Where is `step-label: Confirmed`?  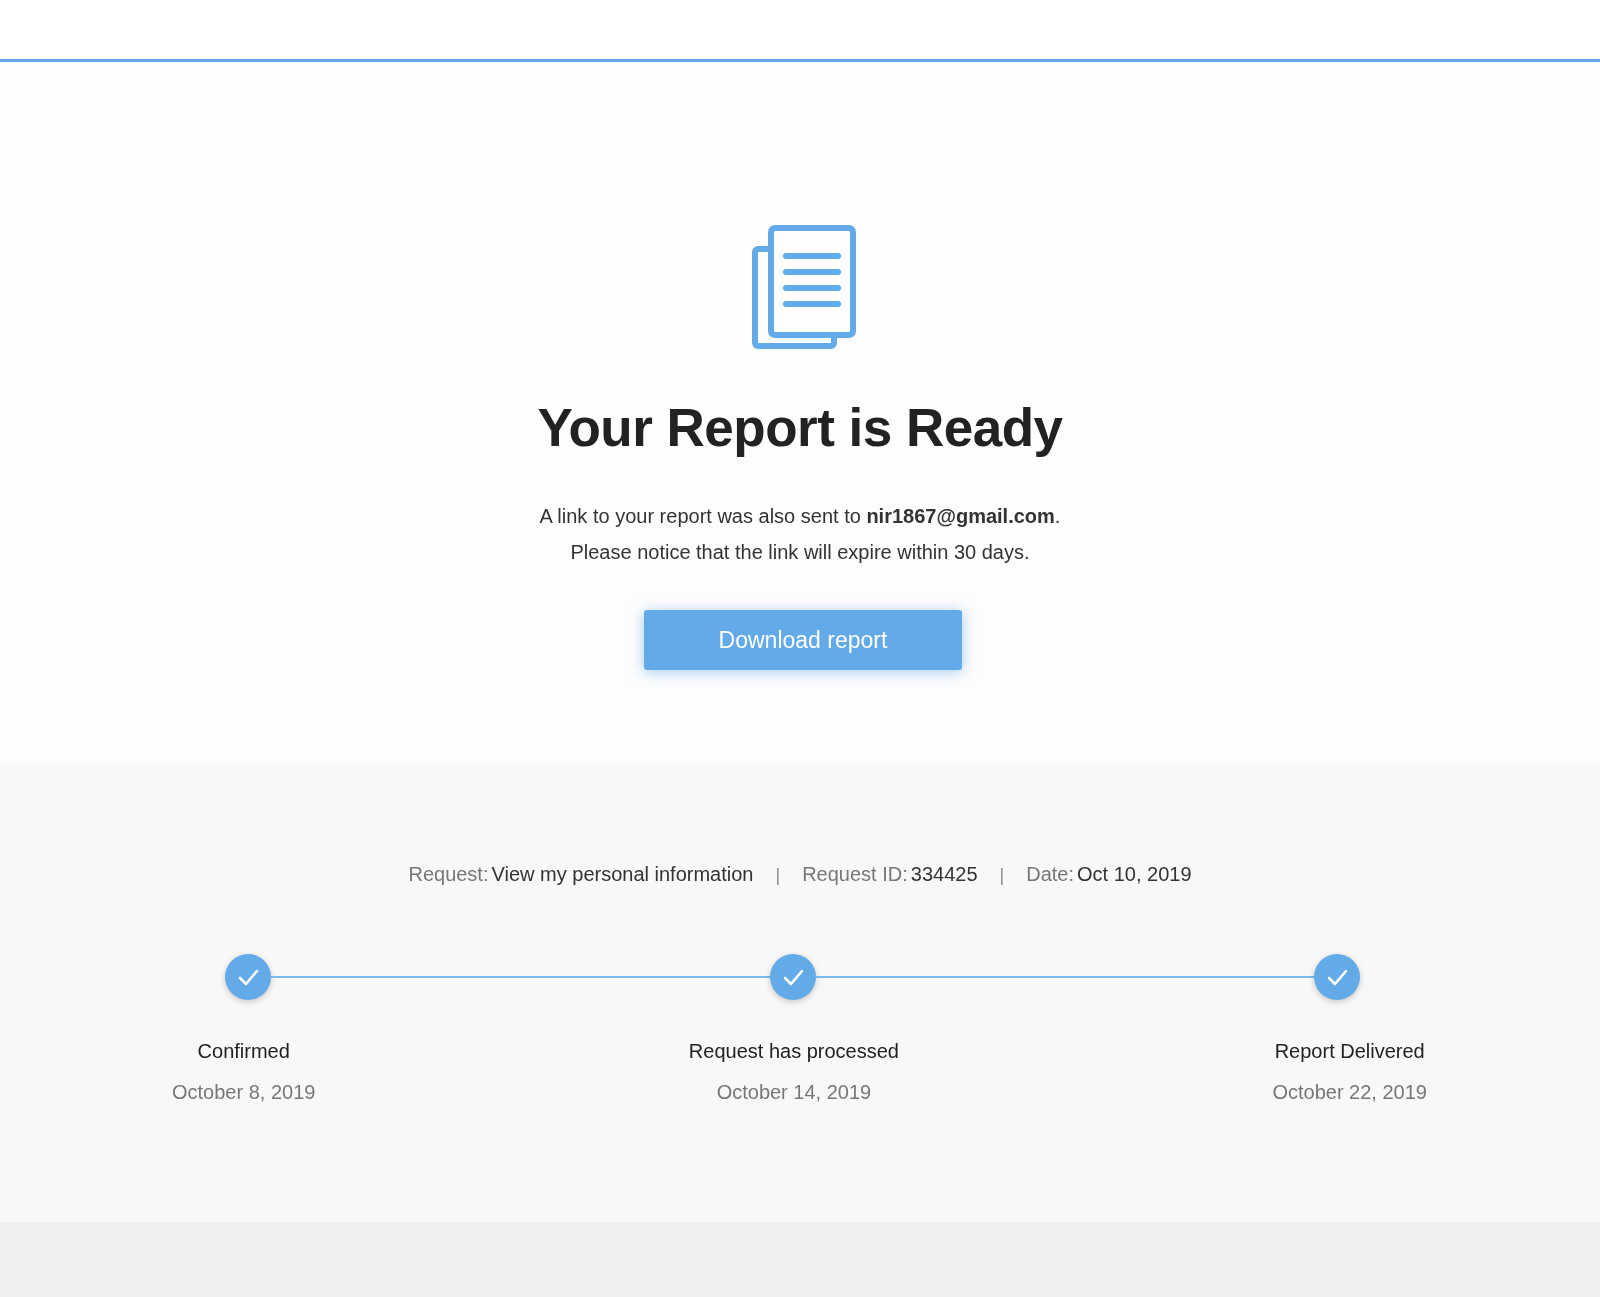
step-label: Confirmed is located at coordinates (243, 1051).